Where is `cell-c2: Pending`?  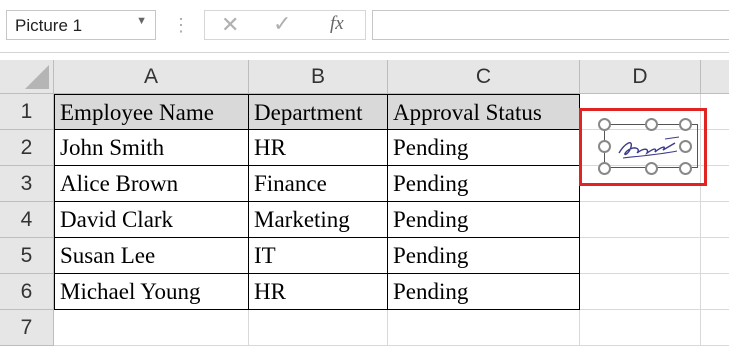 cell-c2: Pending is located at coordinates (484, 148).